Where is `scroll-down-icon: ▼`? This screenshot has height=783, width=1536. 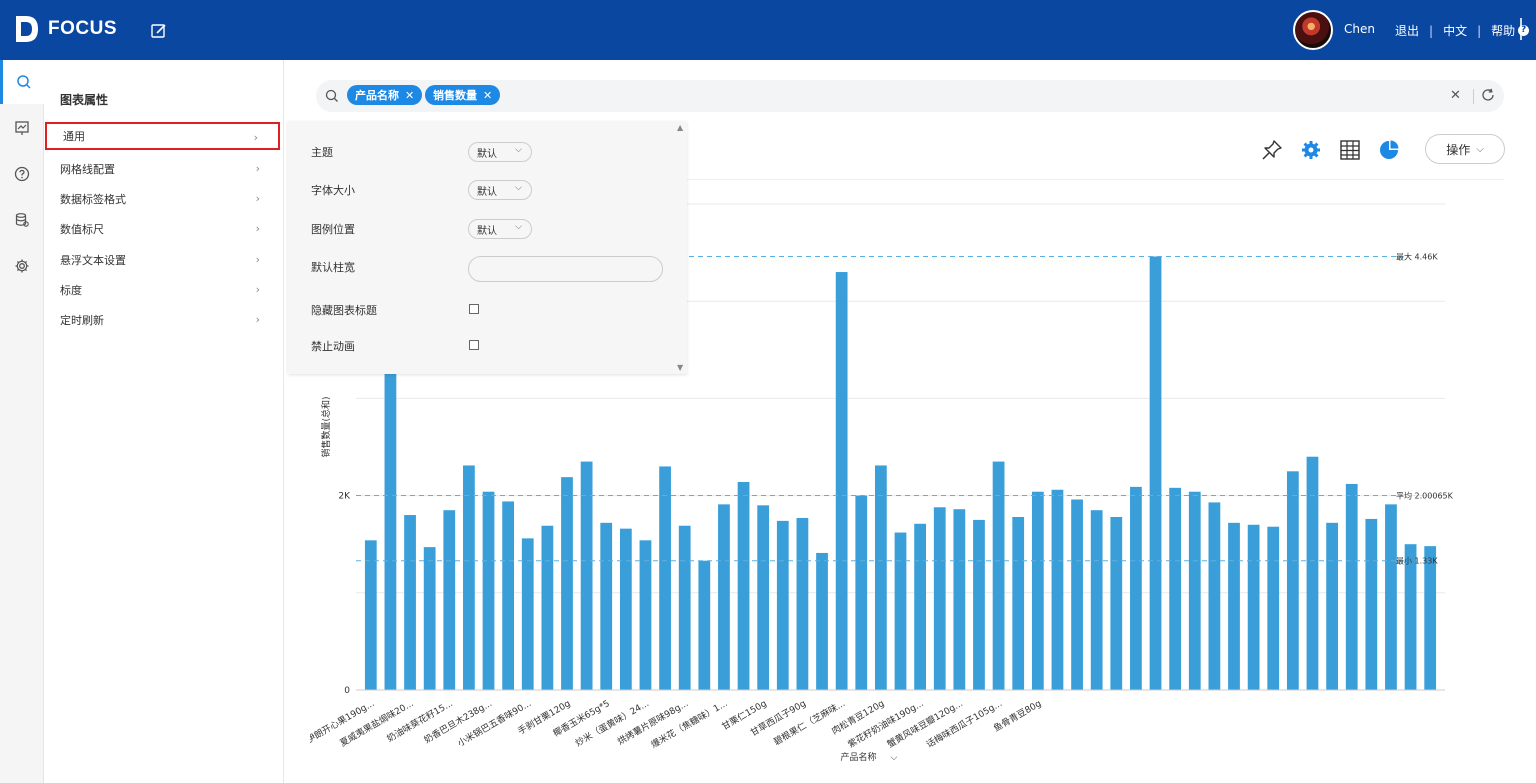 scroll-down-icon: ▼ is located at coordinates (680, 367).